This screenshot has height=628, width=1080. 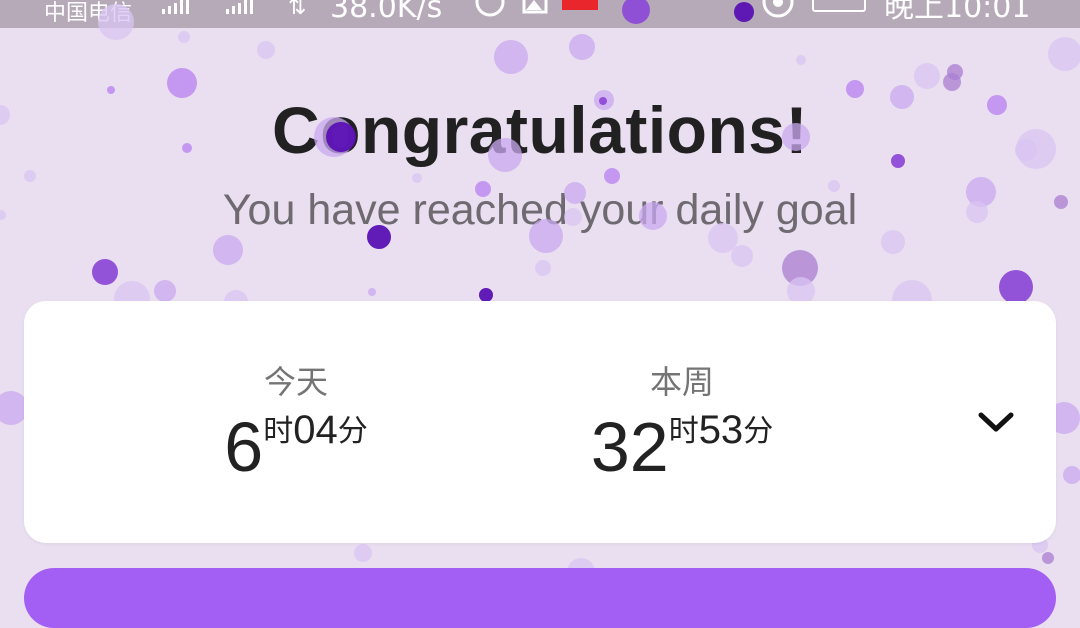 What do you see at coordinates (839, 6) in the screenshot?
I see `battery-icon` at bounding box center [839, 6].